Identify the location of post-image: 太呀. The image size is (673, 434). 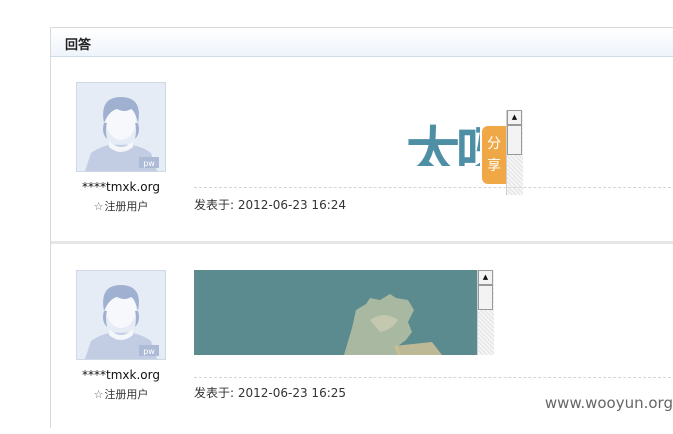
(443, 138).